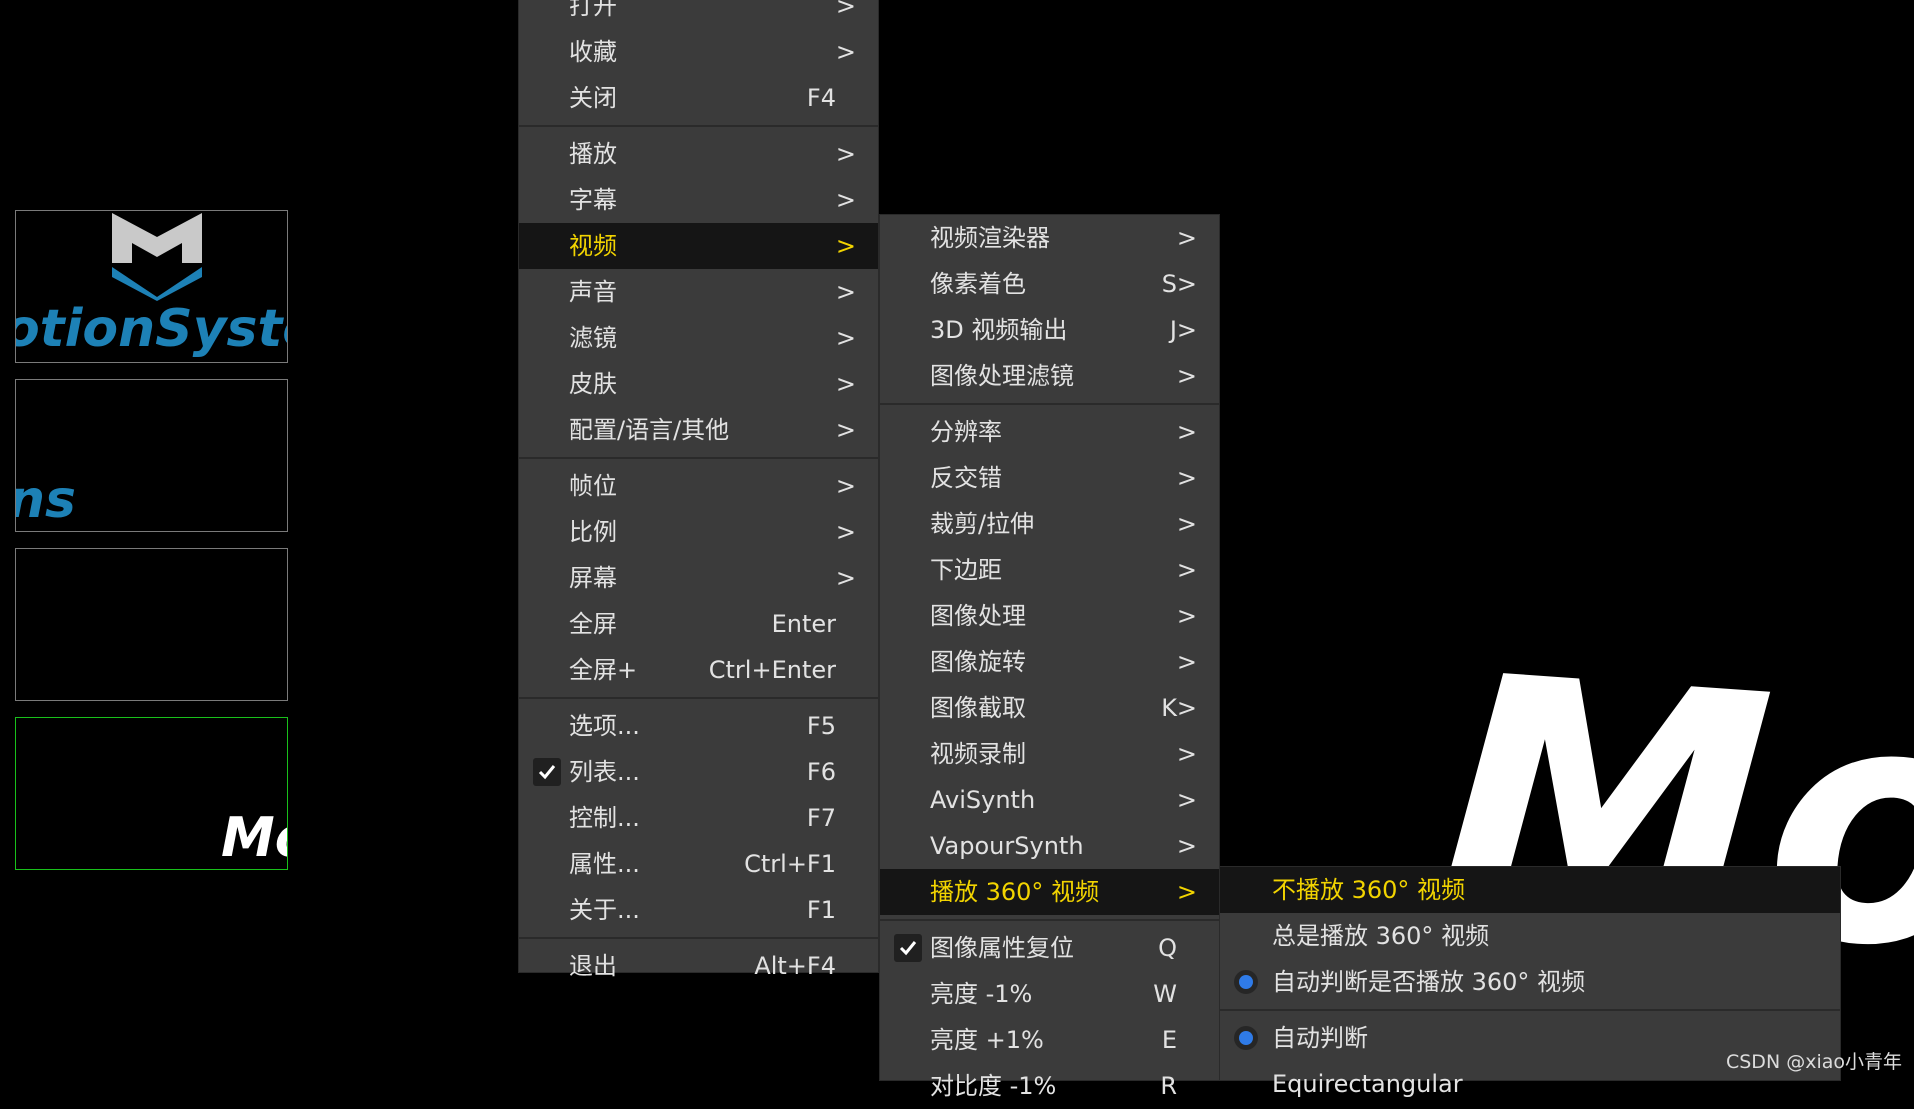  What do you see at coordinates (1049, 616) in the screenshot?
I see `video-menu-item-8: 图像处理 >` at bounding box center [1049, 616].